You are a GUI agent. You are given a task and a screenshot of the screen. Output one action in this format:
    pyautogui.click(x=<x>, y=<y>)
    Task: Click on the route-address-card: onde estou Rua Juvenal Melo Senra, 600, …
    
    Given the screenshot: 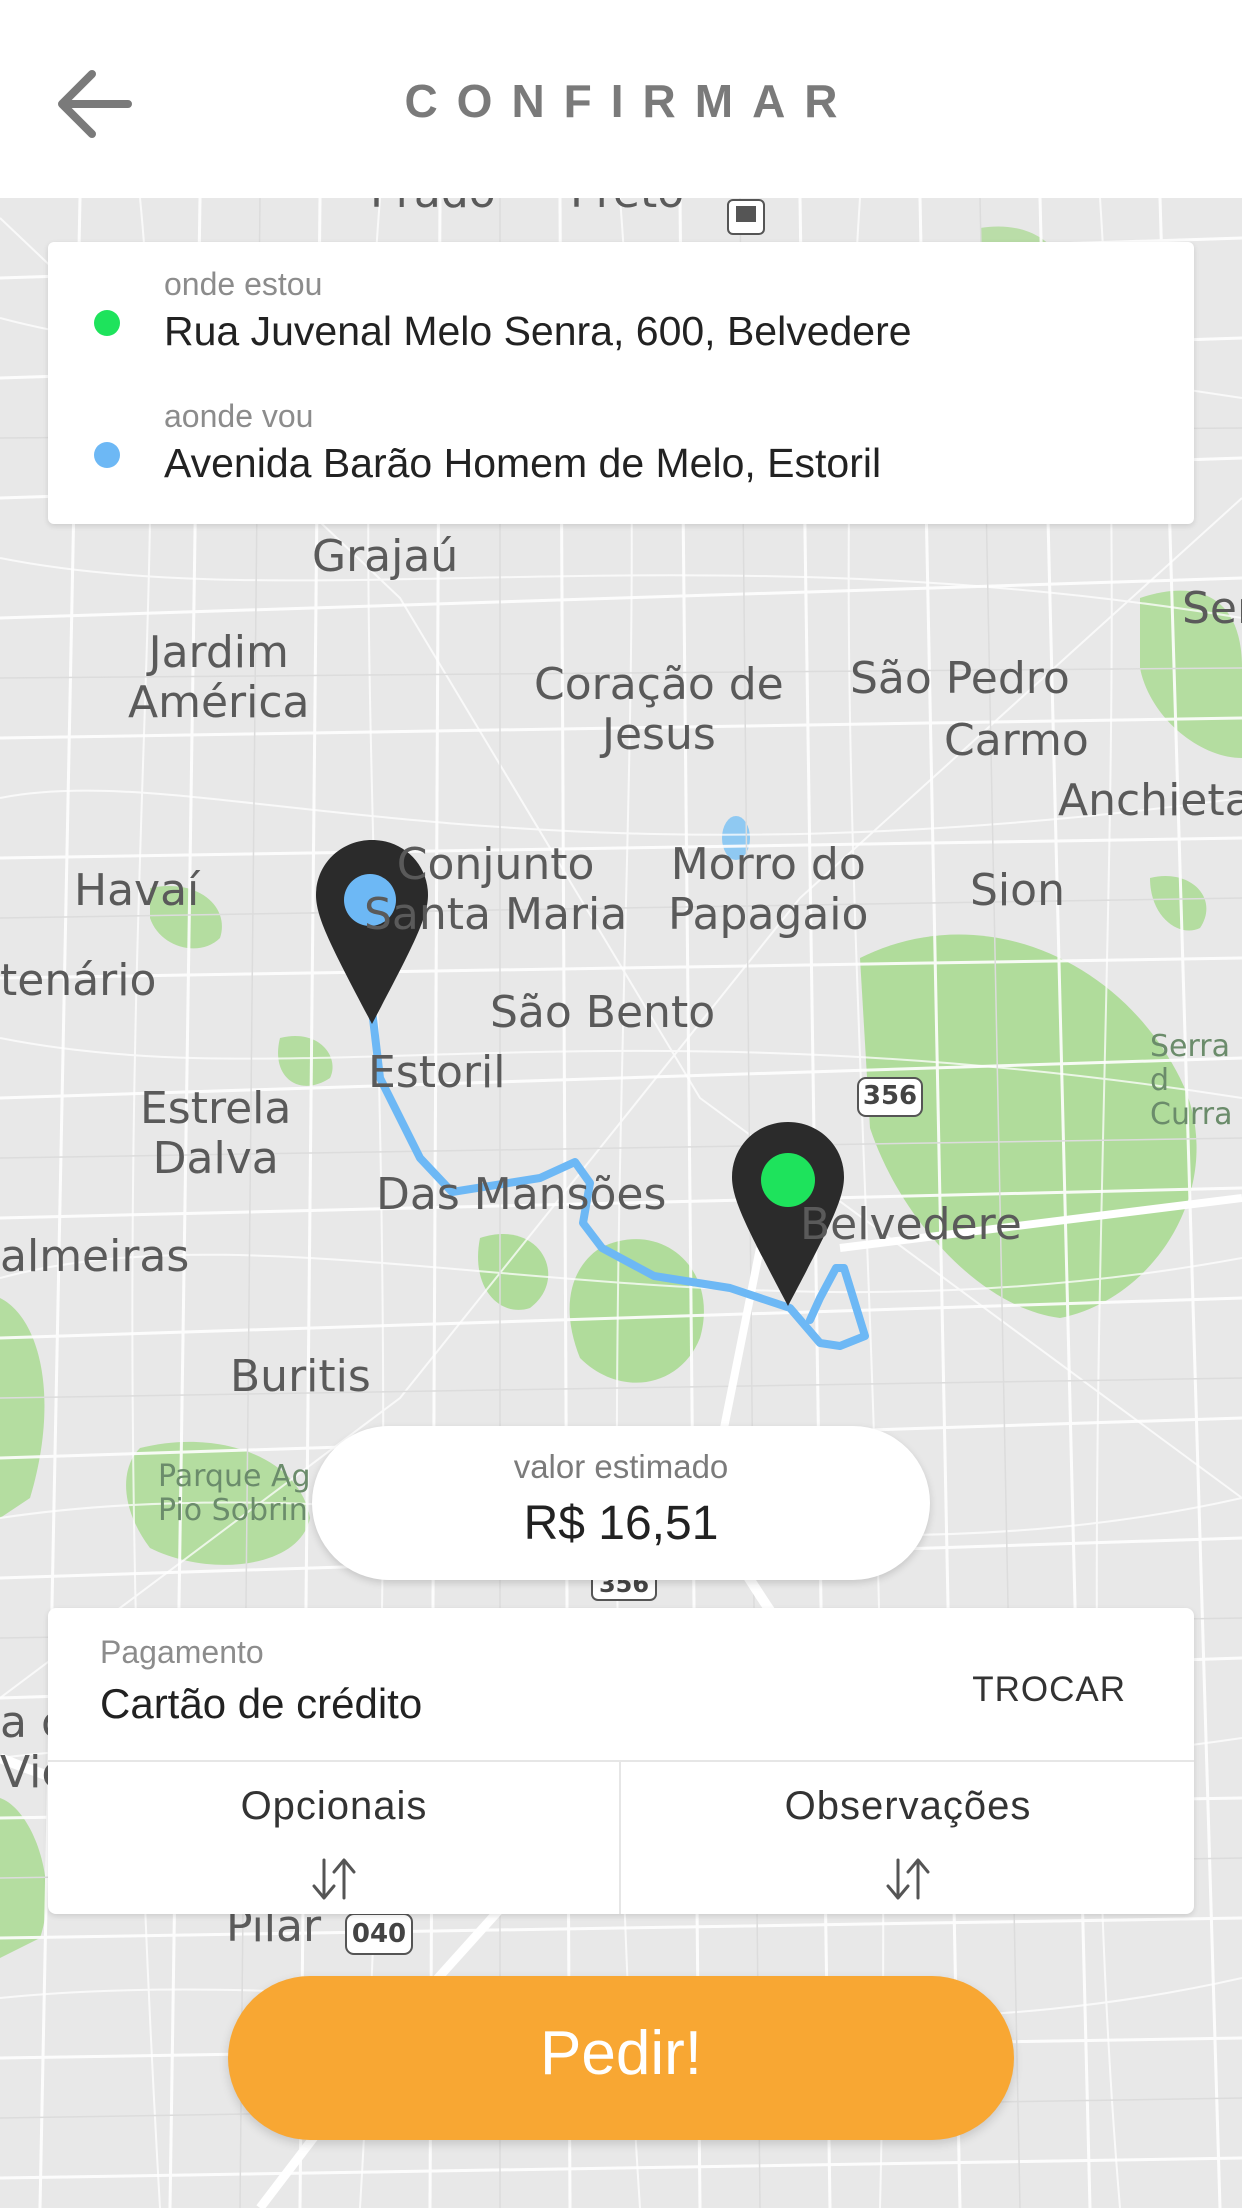 What is the action you would take?
    pyautogui.click(x=621, y=383)
    